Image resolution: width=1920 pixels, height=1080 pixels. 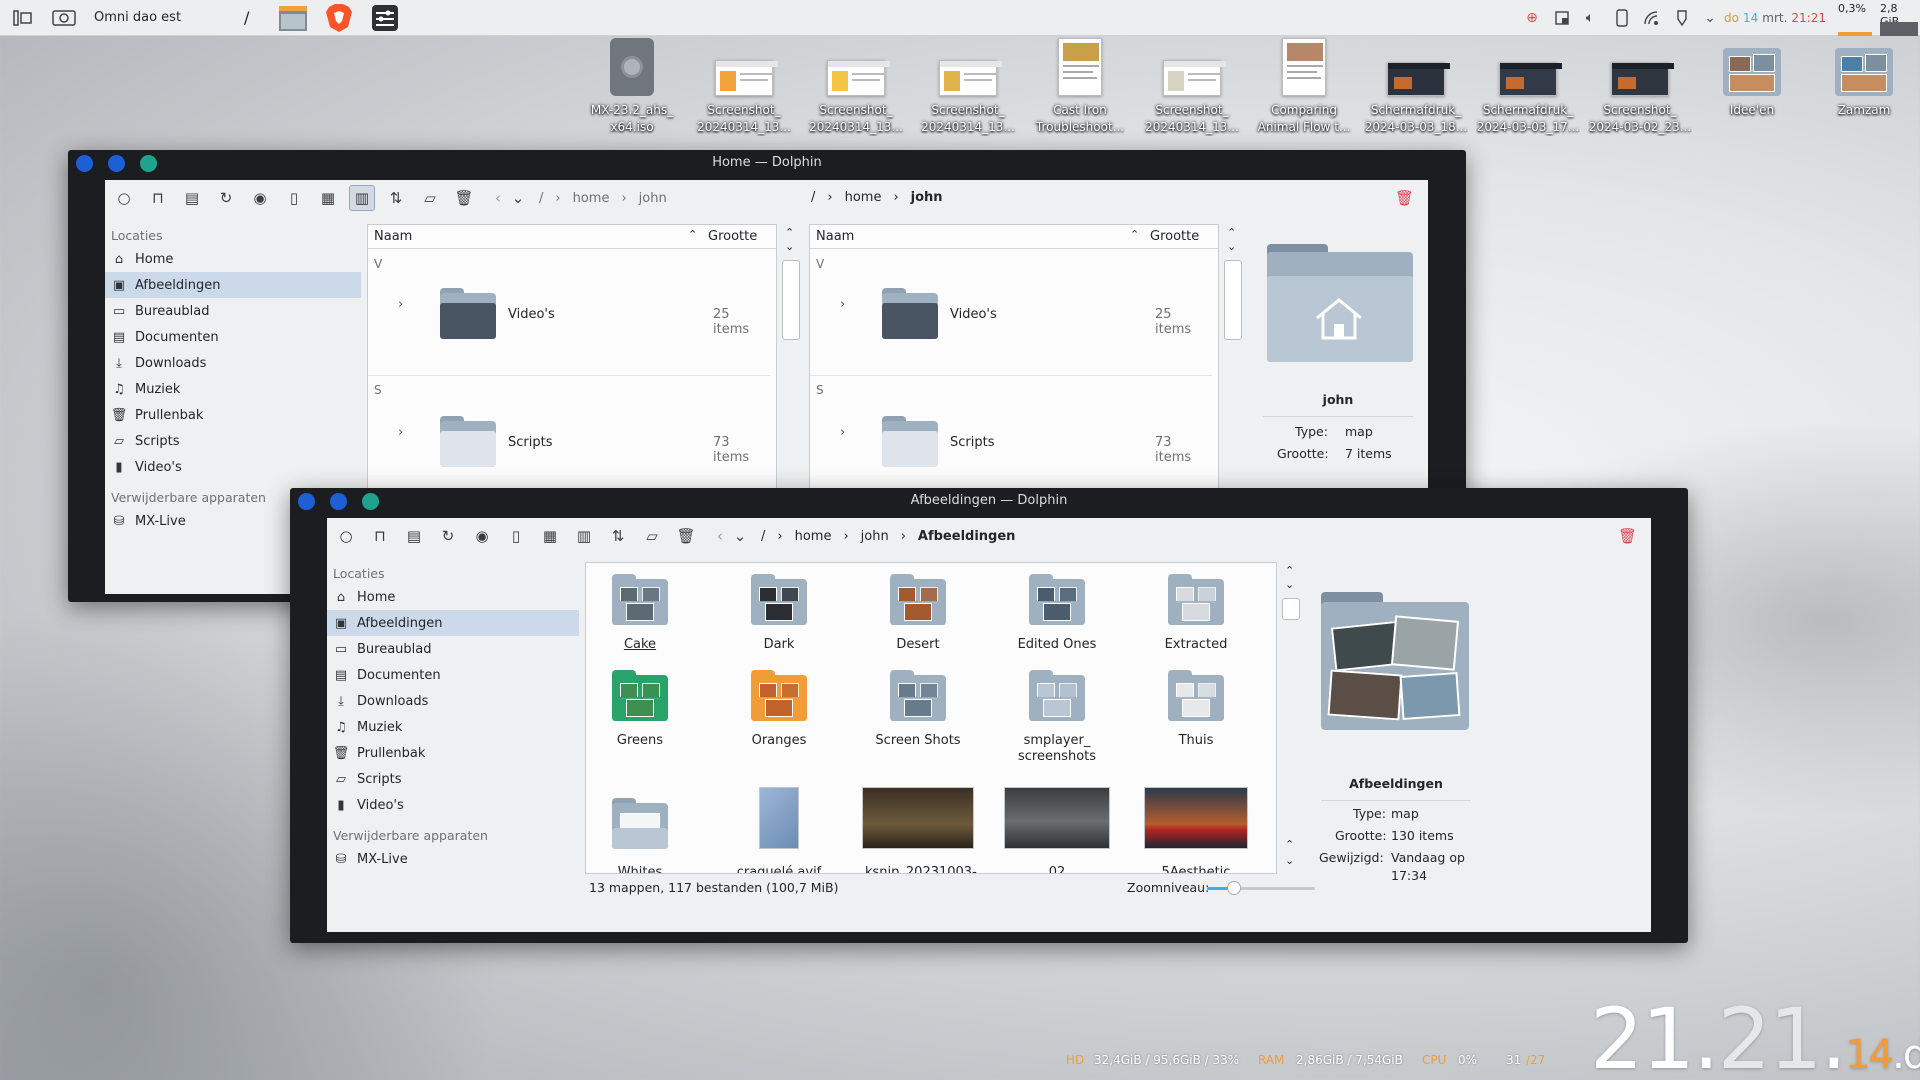 What do you see at coordinates (1291, 718) in the screenshot?
I see `scrollbar: ⌃ ⌄ ⌃ ⌄` at bounding box center [1291, 718].